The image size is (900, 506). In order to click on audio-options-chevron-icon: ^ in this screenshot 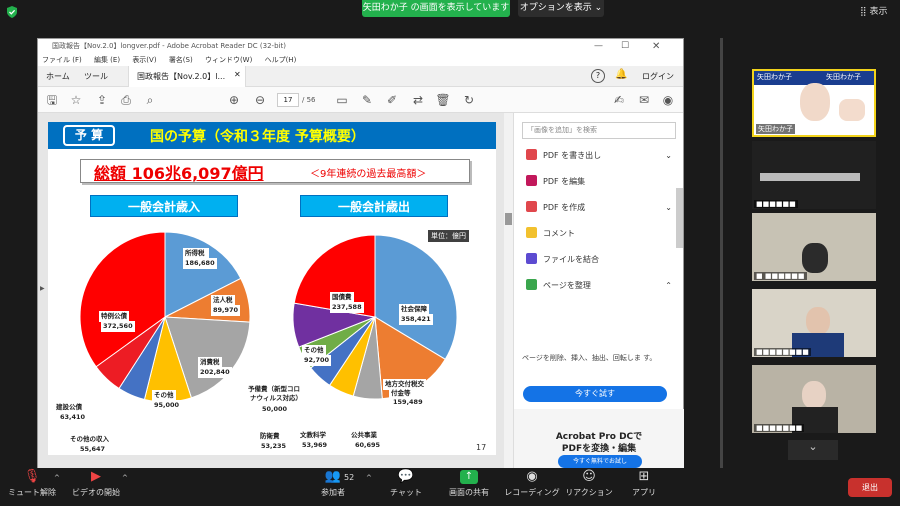, I will do `click(57, 478)`.